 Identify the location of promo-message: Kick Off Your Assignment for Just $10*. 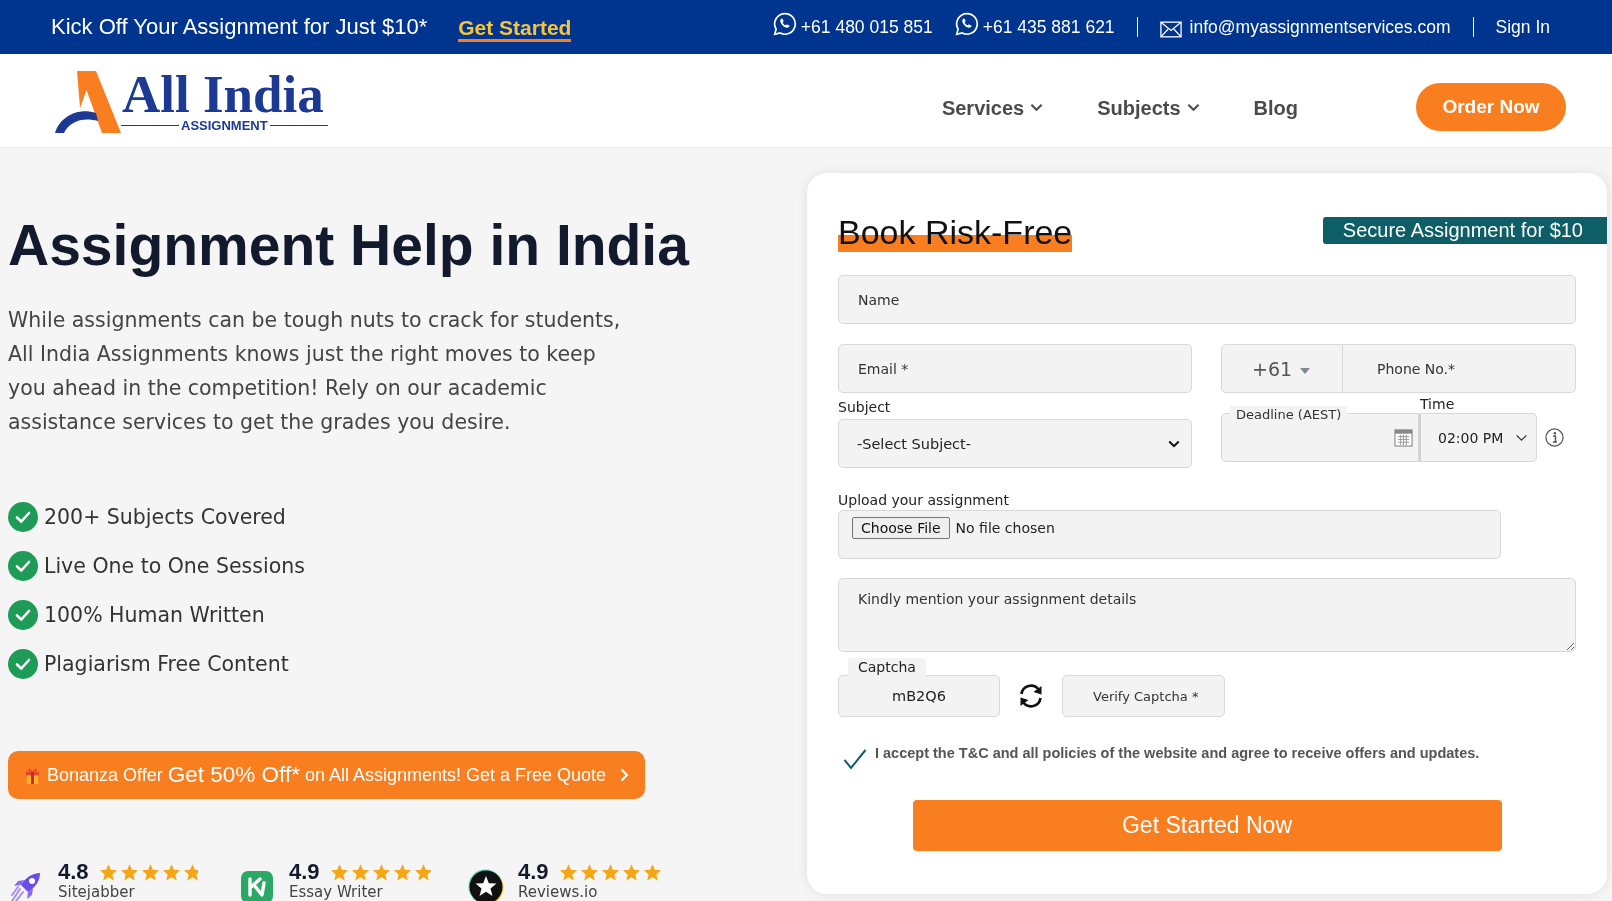
(239, 27).